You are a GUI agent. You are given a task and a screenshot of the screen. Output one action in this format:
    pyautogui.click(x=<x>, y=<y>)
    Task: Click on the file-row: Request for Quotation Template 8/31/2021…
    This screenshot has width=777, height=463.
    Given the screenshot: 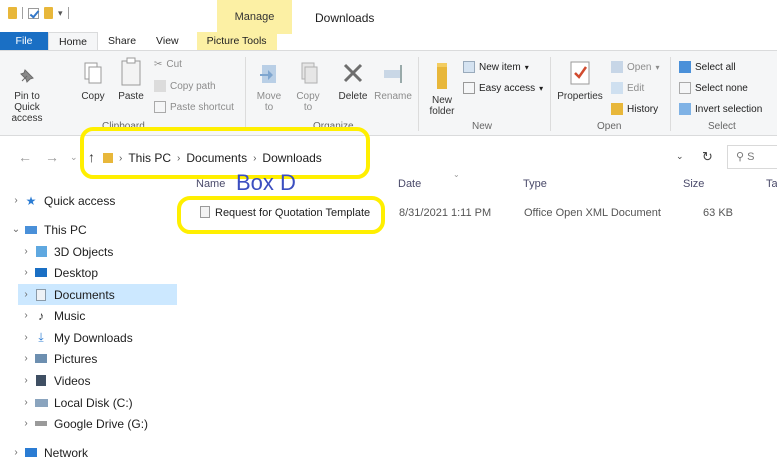 What is the action you would take?
    pyautogui.click(x=481, y=213)
    